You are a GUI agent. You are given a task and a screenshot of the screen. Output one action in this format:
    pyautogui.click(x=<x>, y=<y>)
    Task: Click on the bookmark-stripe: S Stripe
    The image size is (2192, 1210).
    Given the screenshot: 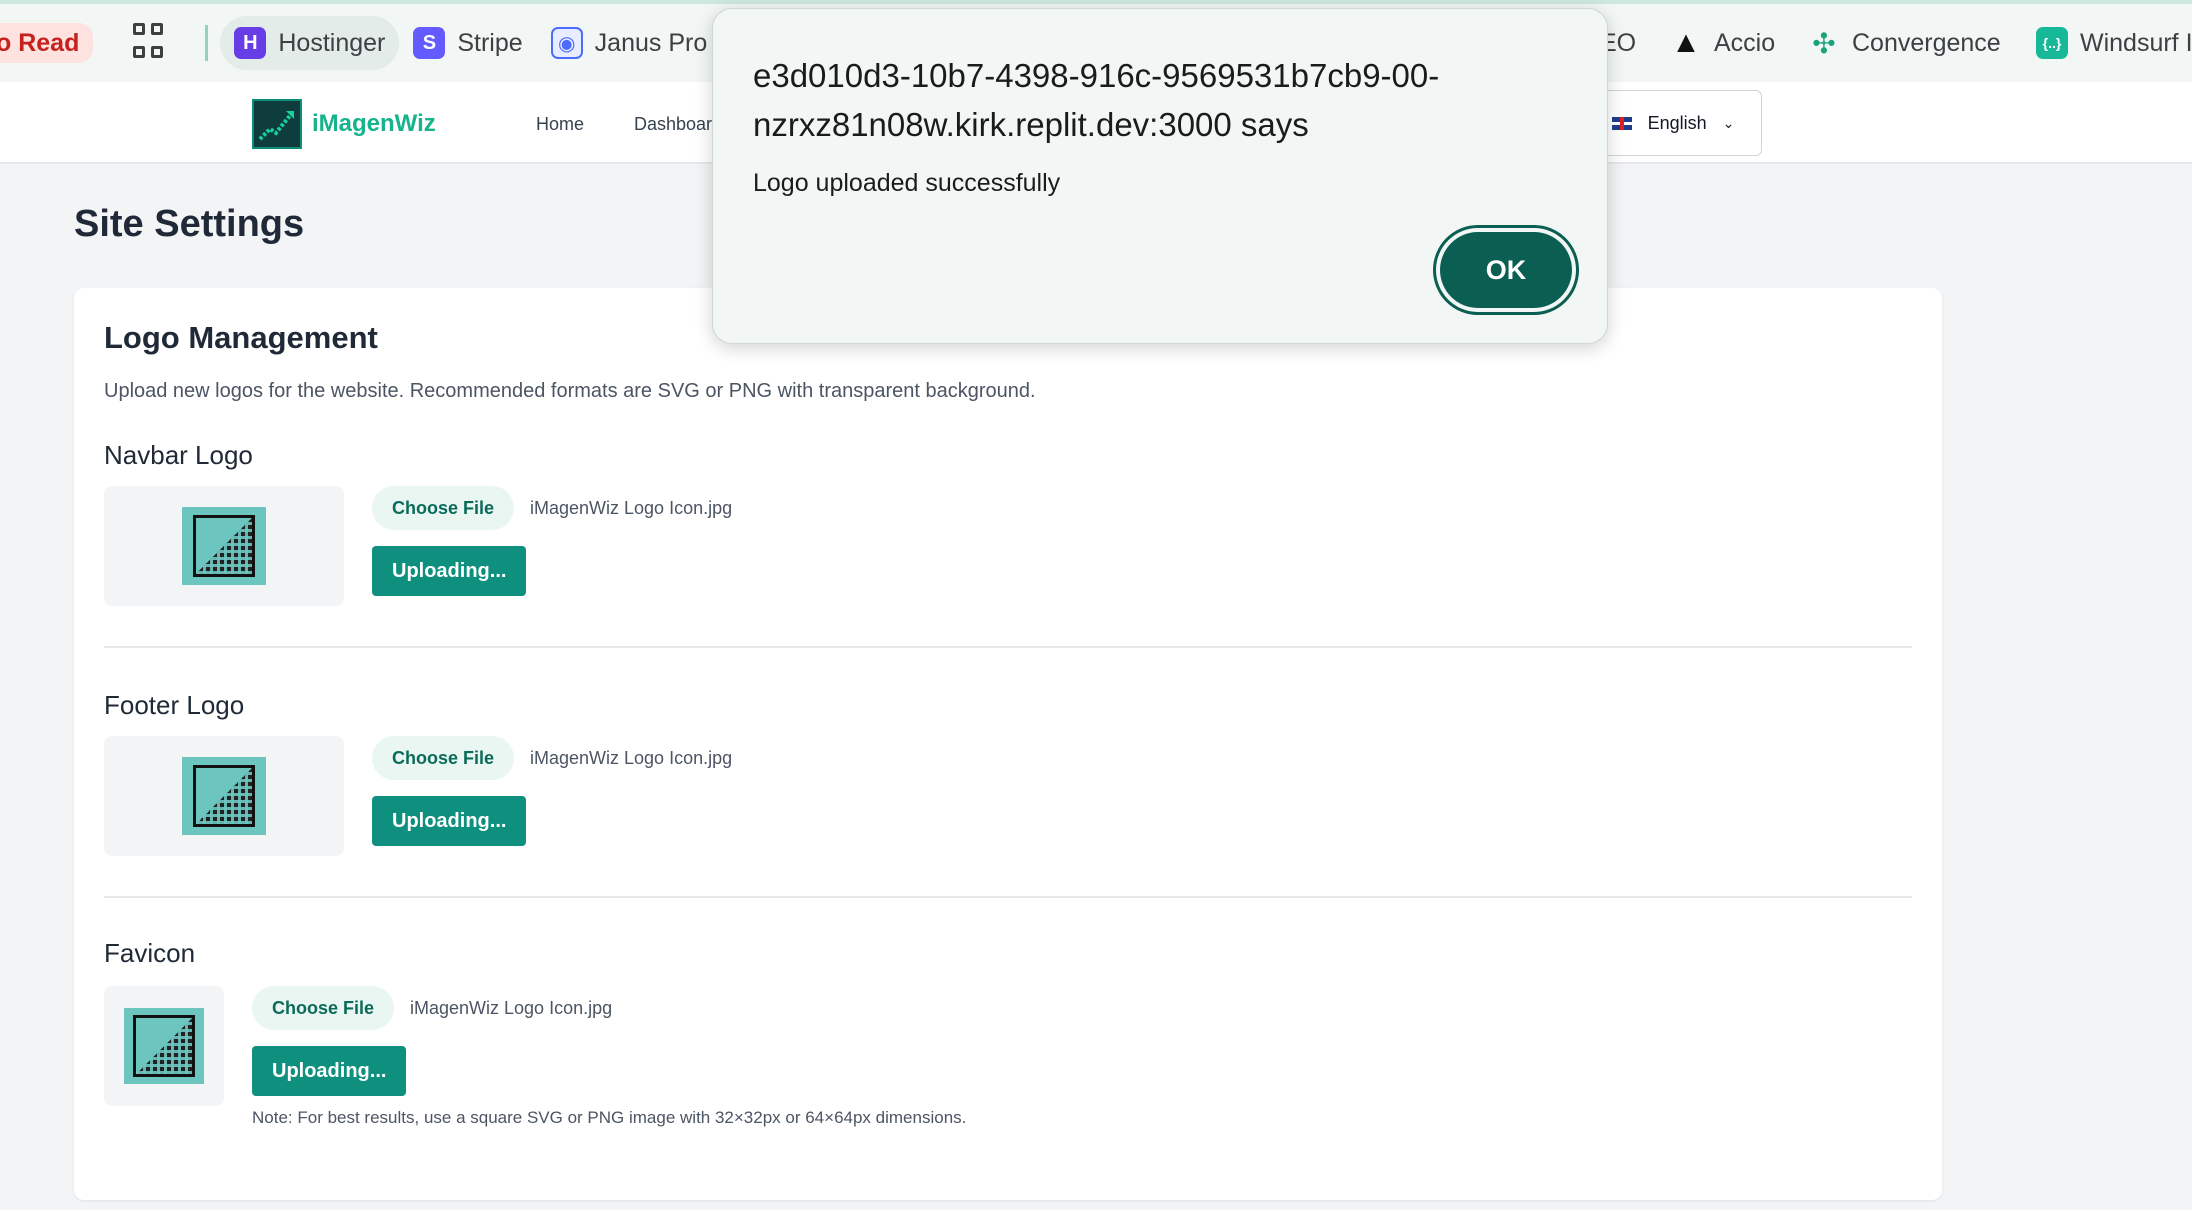 What is the action you would take?
    pyautogui.click(x=467, y=43)
    